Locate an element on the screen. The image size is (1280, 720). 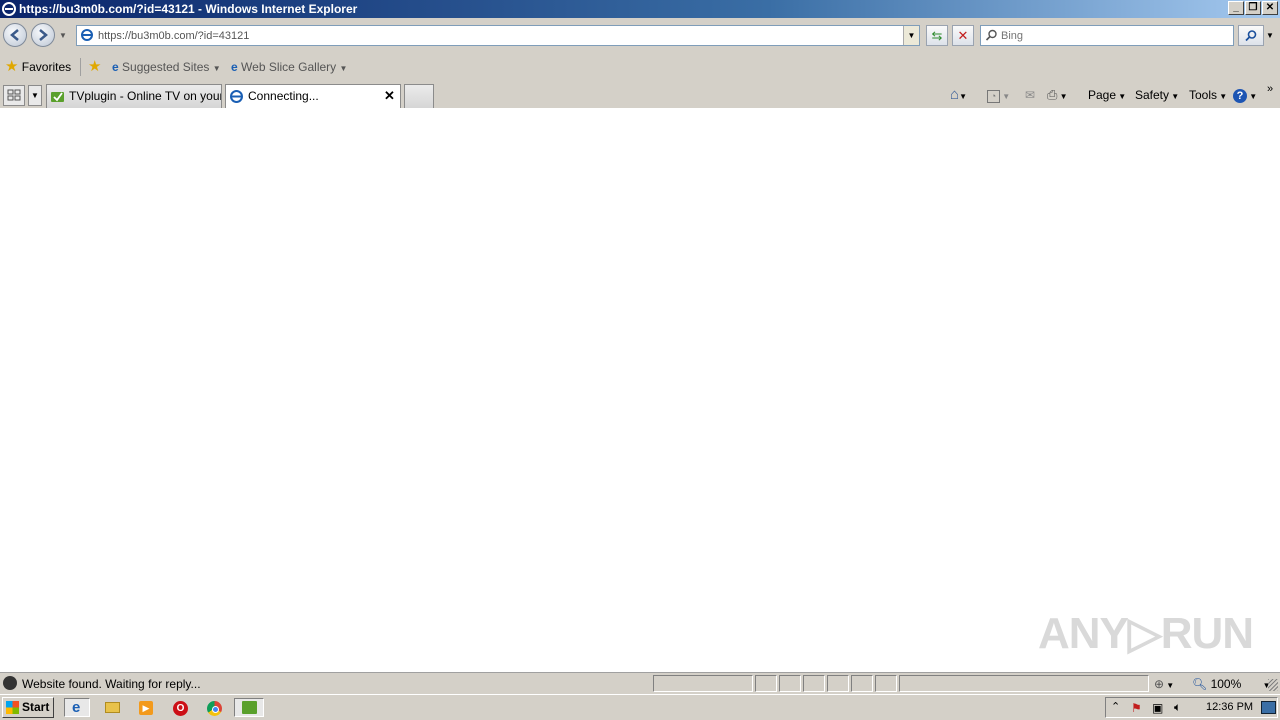
volume-icon: 🔈︎ is located at coordinates (1177, 707).